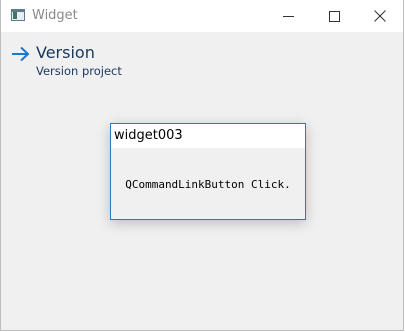  I want to click on dialog-title-bar: widget003, so click(208, 136).